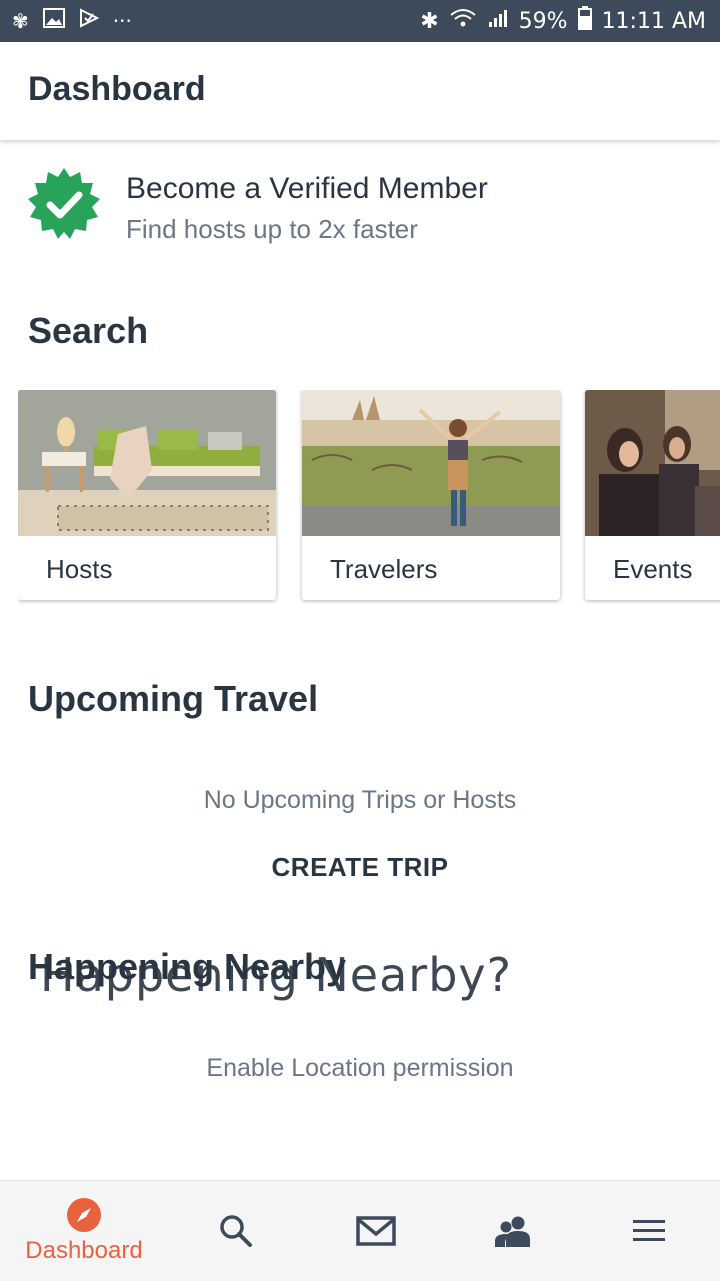 The image size is (720, 1281). Describe the element at coordinates (276, 975) in the screenshot. I see `nearby-overlay-text: Happening Nearby?` at that location.